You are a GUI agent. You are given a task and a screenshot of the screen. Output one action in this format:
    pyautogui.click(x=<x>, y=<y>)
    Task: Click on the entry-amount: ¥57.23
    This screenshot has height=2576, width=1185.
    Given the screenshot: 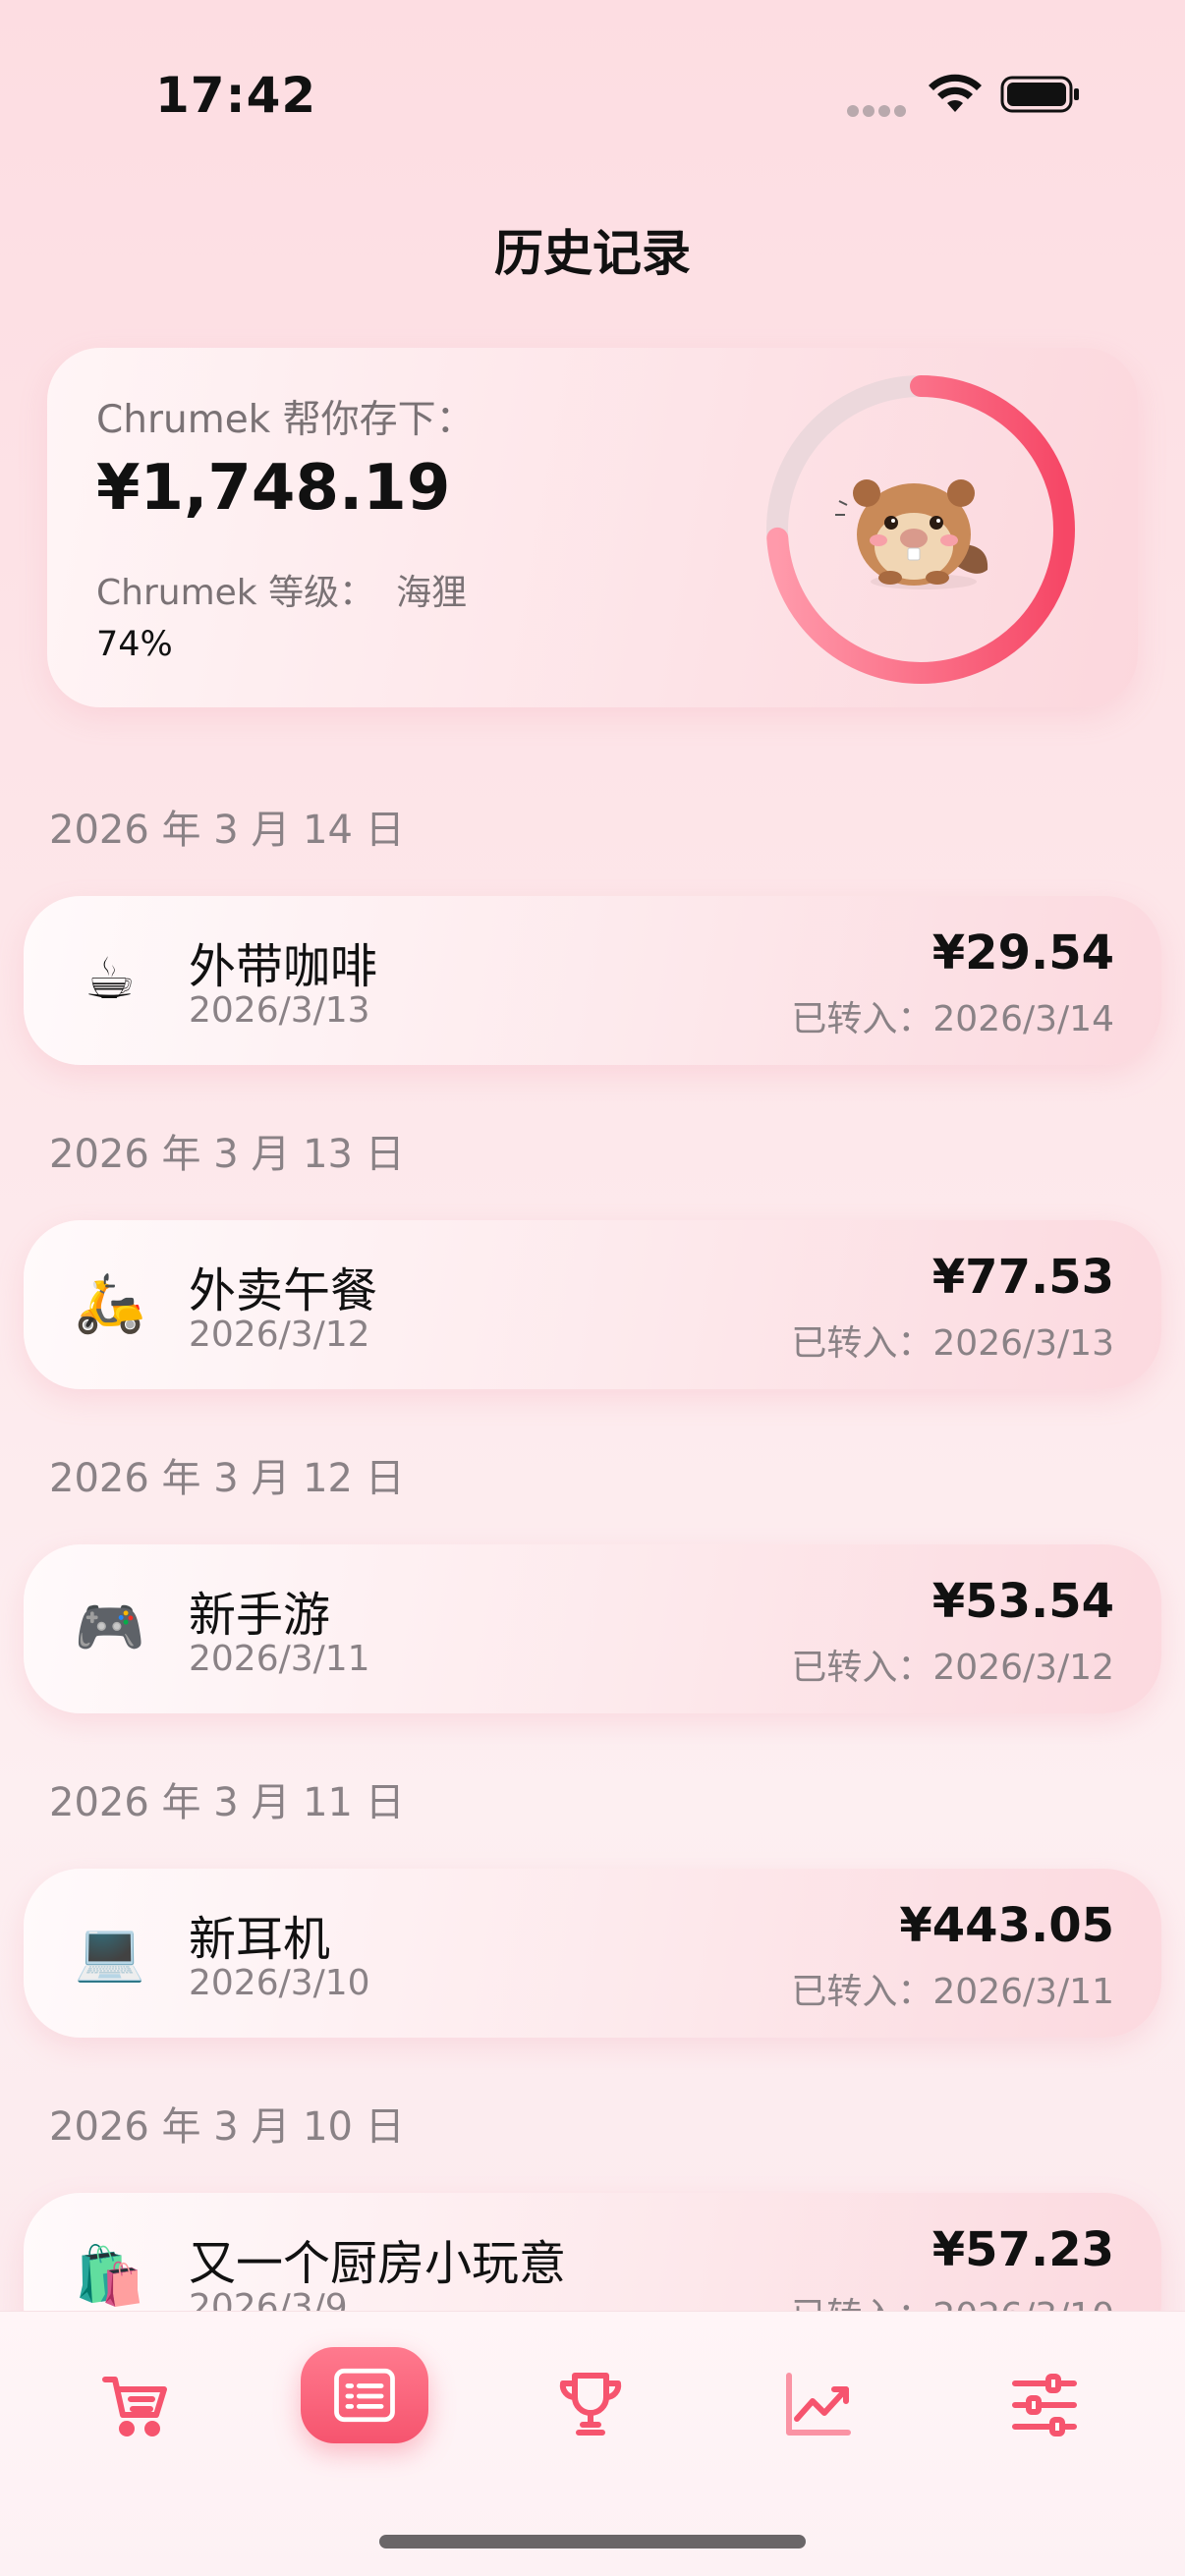 What is the action you would take?
    pyautogui.click(x=1022, y=2249)
    